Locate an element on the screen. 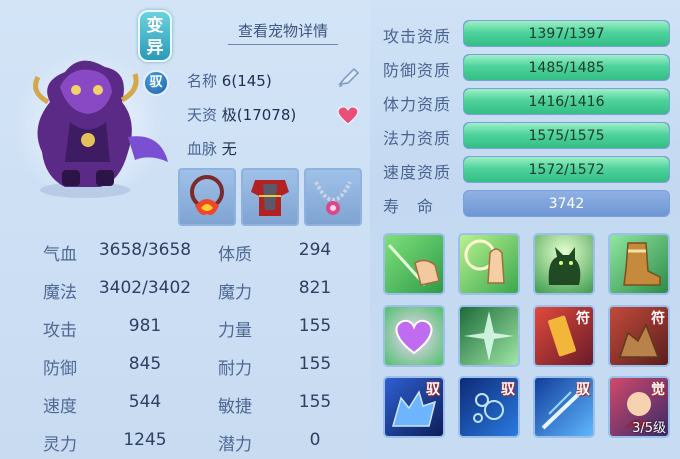 This screenshot has height=459, width=680. stat-label-defense: 防御 is located at coordinates (60, 369).